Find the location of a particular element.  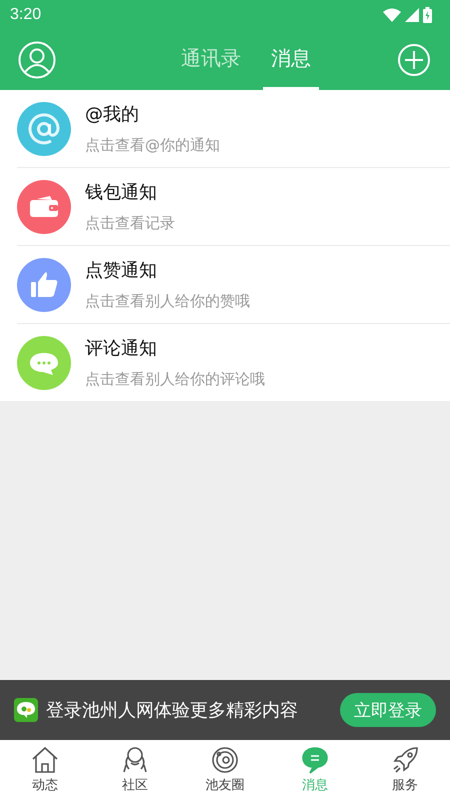

notification-subtitle: 点击查看别人给你的评论哦 is located at coordinates (175, 379).